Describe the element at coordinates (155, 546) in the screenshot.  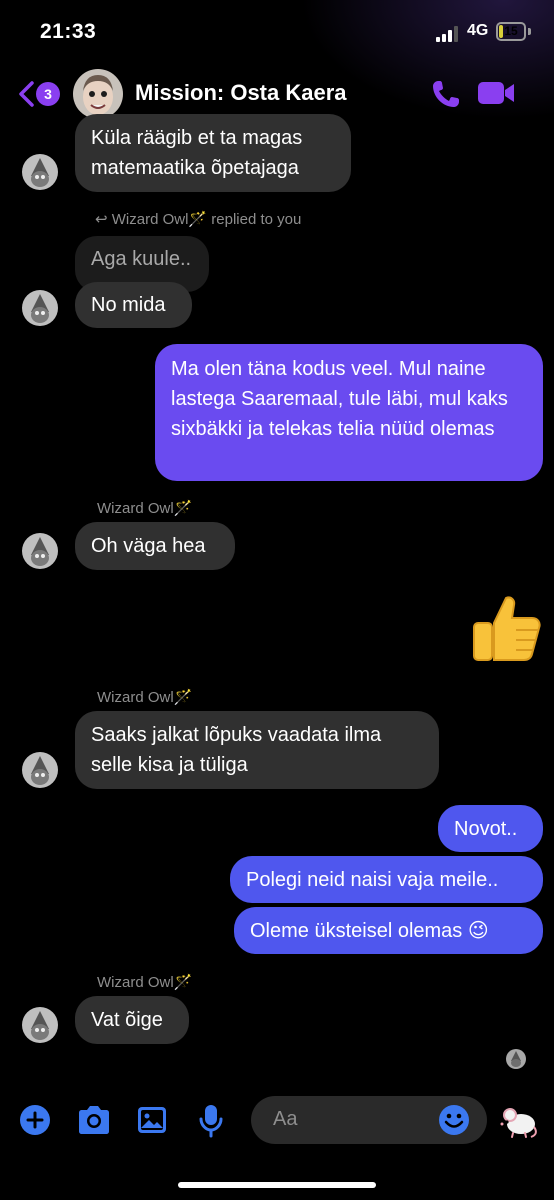
I see `message-bubble-incoming: Oh väga hea` at that location.